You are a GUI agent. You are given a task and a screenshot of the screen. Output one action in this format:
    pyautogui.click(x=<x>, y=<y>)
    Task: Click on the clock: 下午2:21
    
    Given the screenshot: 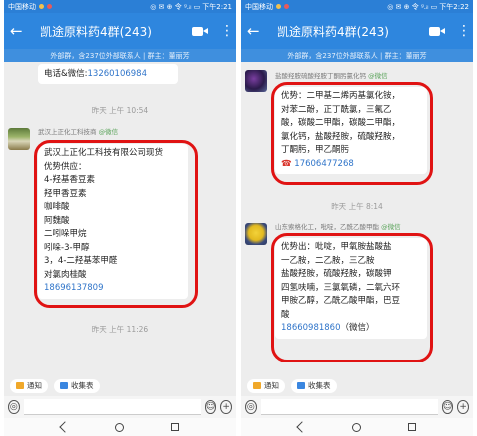 What is the action you would take?
    pyautogui.click(x=217, y=6)
    